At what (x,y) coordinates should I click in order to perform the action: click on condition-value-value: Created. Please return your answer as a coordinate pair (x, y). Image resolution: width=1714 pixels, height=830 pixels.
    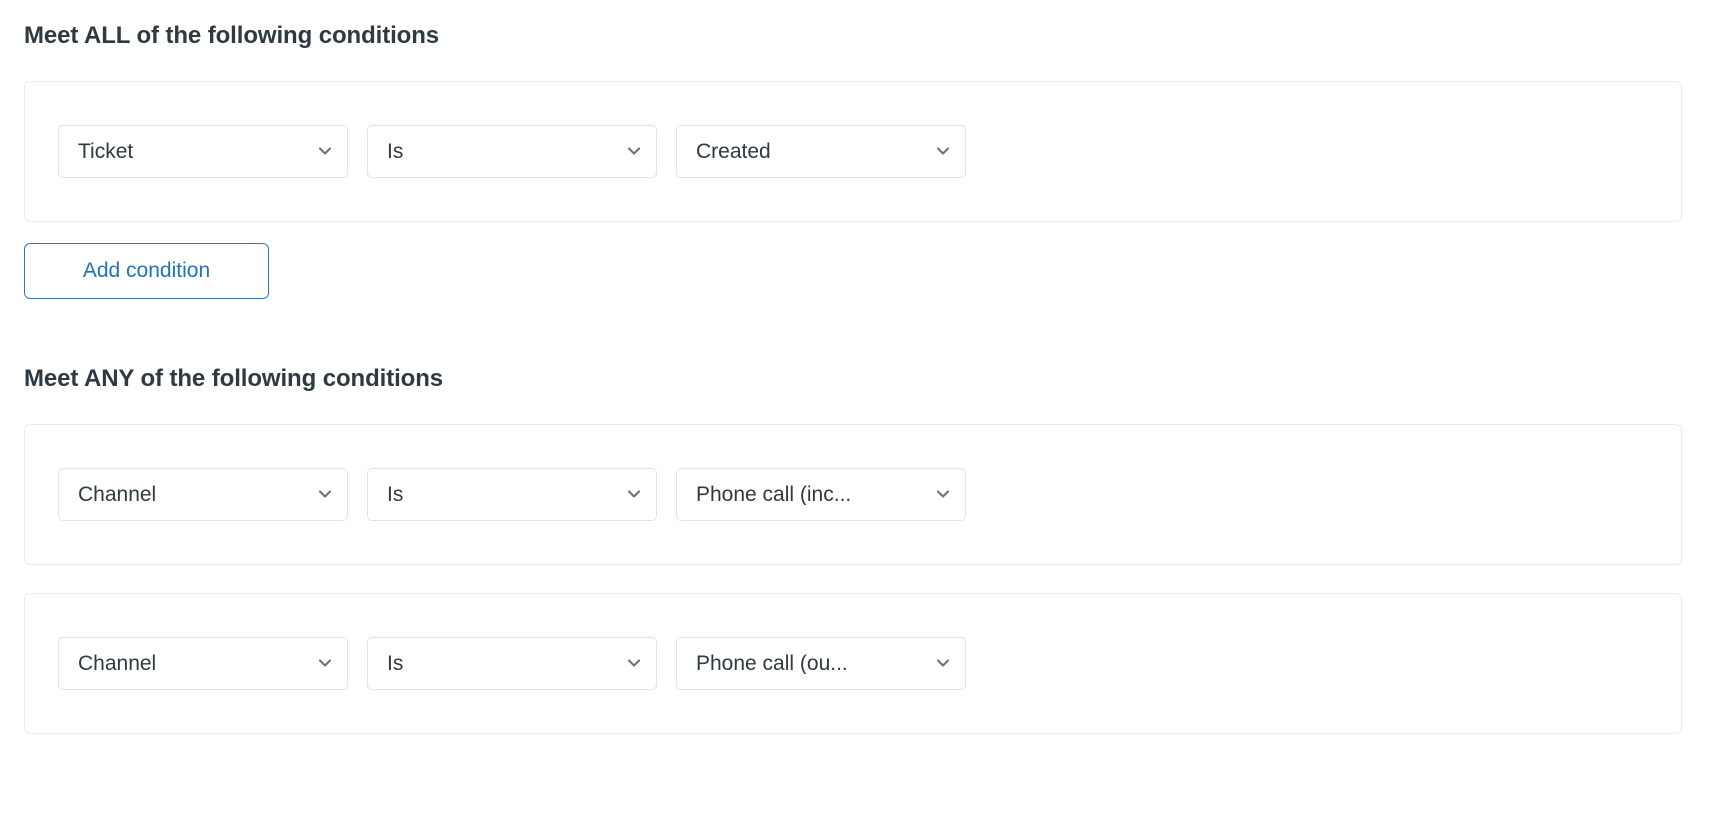
    Looking at the image, I should click on (733, 151).